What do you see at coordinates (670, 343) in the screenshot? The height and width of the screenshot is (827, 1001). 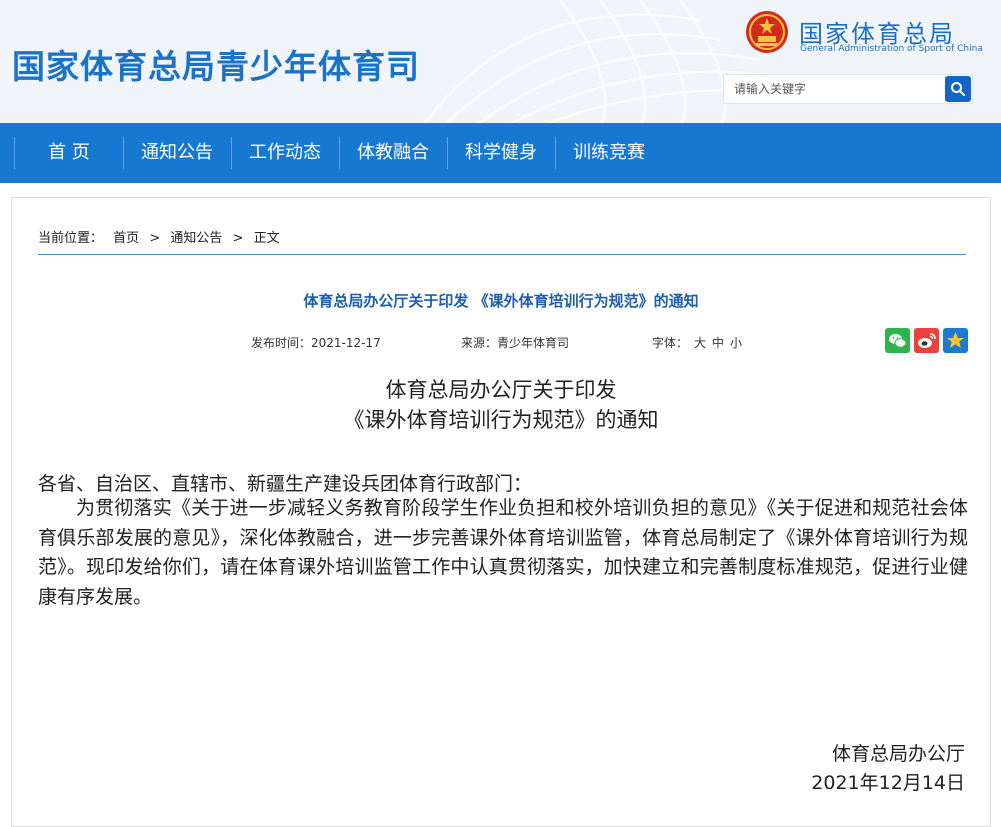 I see `font-size-label: 字体：` at bounding box center [670, 343].